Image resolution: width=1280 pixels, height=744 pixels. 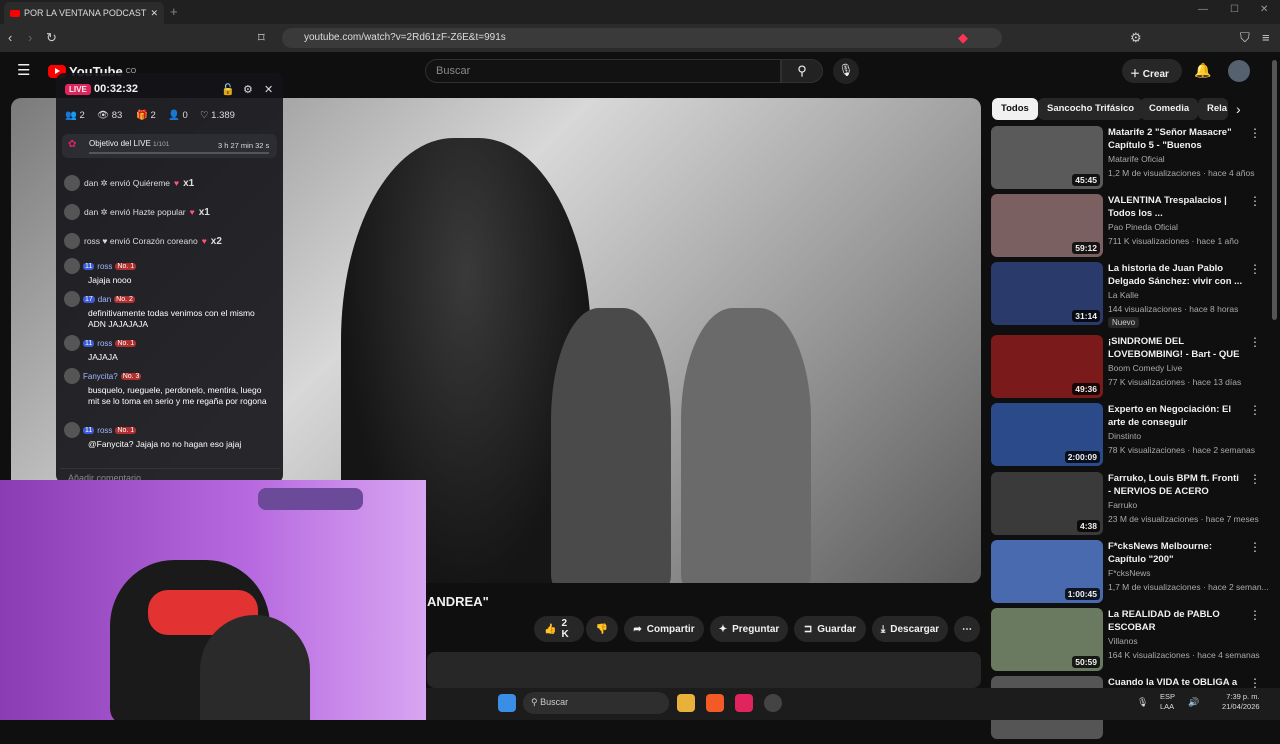 I want to click on app-icon, so click(x=773, y=703).